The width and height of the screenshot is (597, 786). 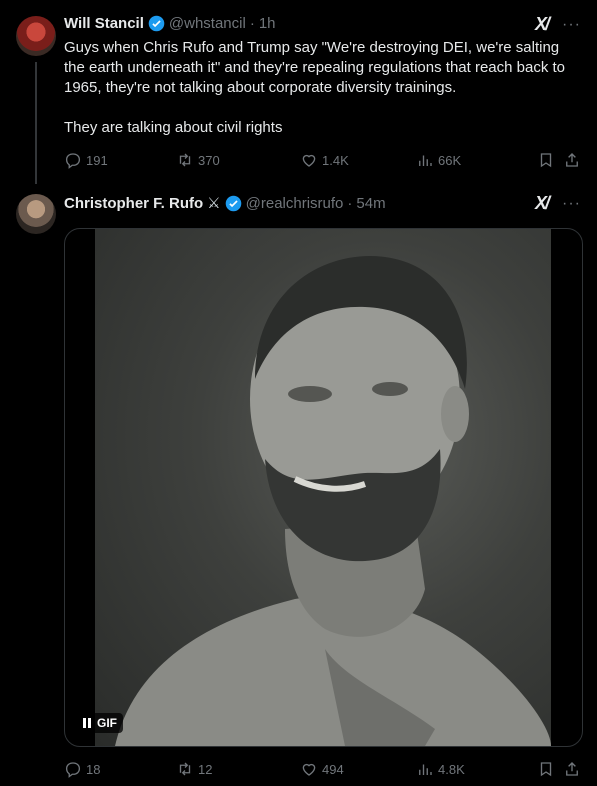 What do you see at coordinates (104, 23) in the screenshot?
I see `display-name: Will Stancil` at bounding box center [104, 23].